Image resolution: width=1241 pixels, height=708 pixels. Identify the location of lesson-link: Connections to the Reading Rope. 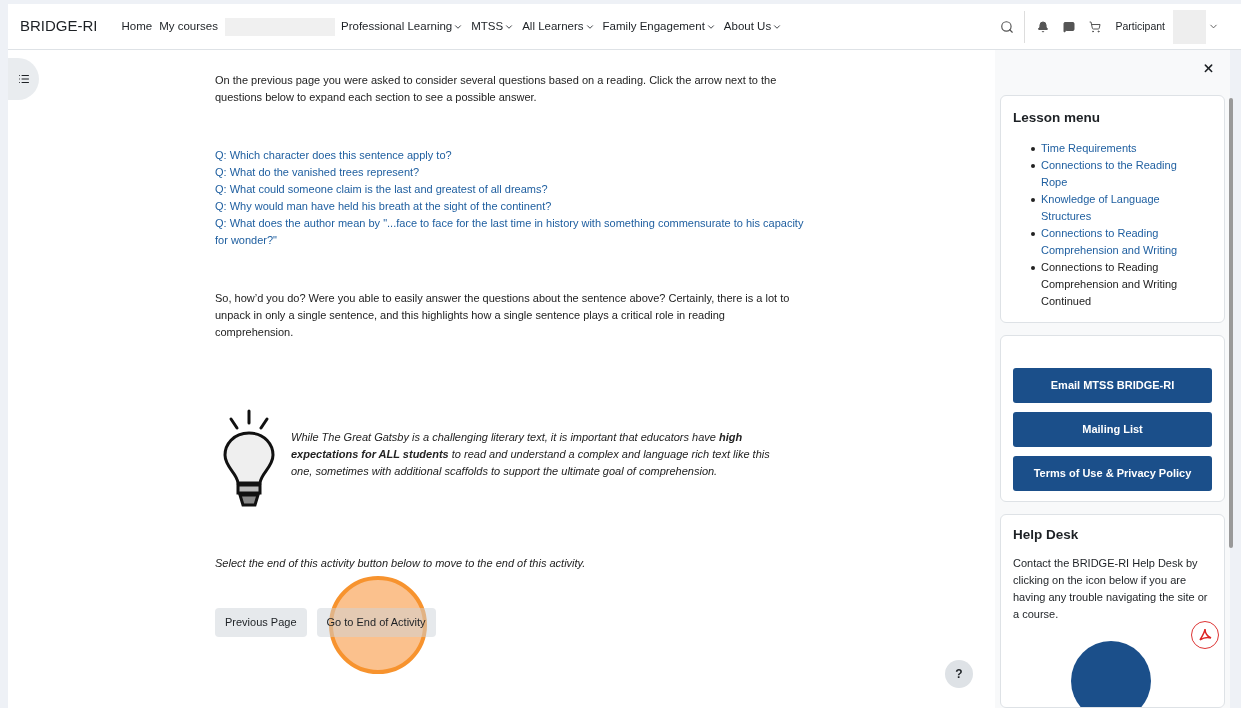
(1119, 173).